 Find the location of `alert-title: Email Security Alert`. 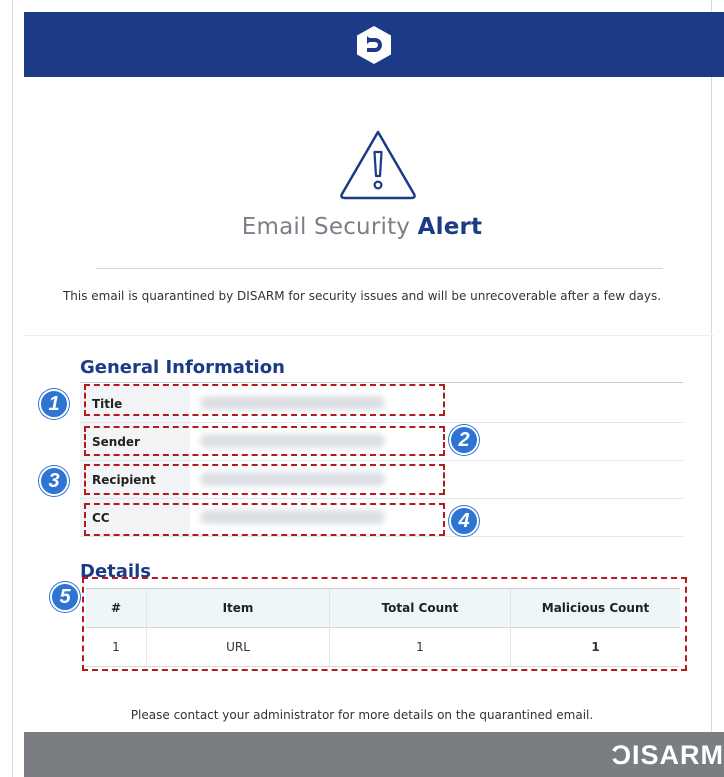

alert-title: Email Security Alert is located at coordinates (362, 227).